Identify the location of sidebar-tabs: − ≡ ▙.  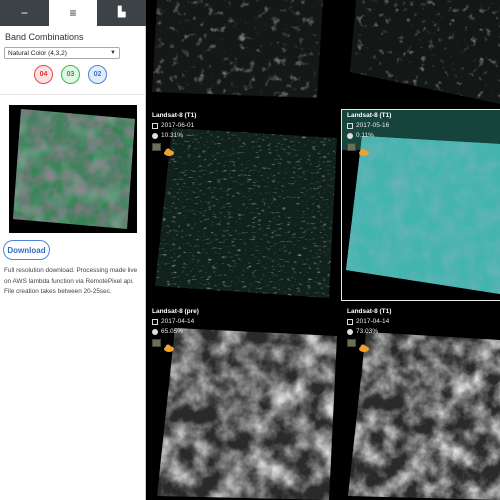
(73, 13).